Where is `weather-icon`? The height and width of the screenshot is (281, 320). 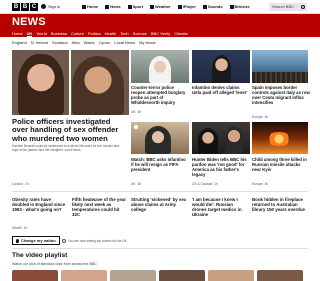 weather-icon is located at coordinates (152, 6).